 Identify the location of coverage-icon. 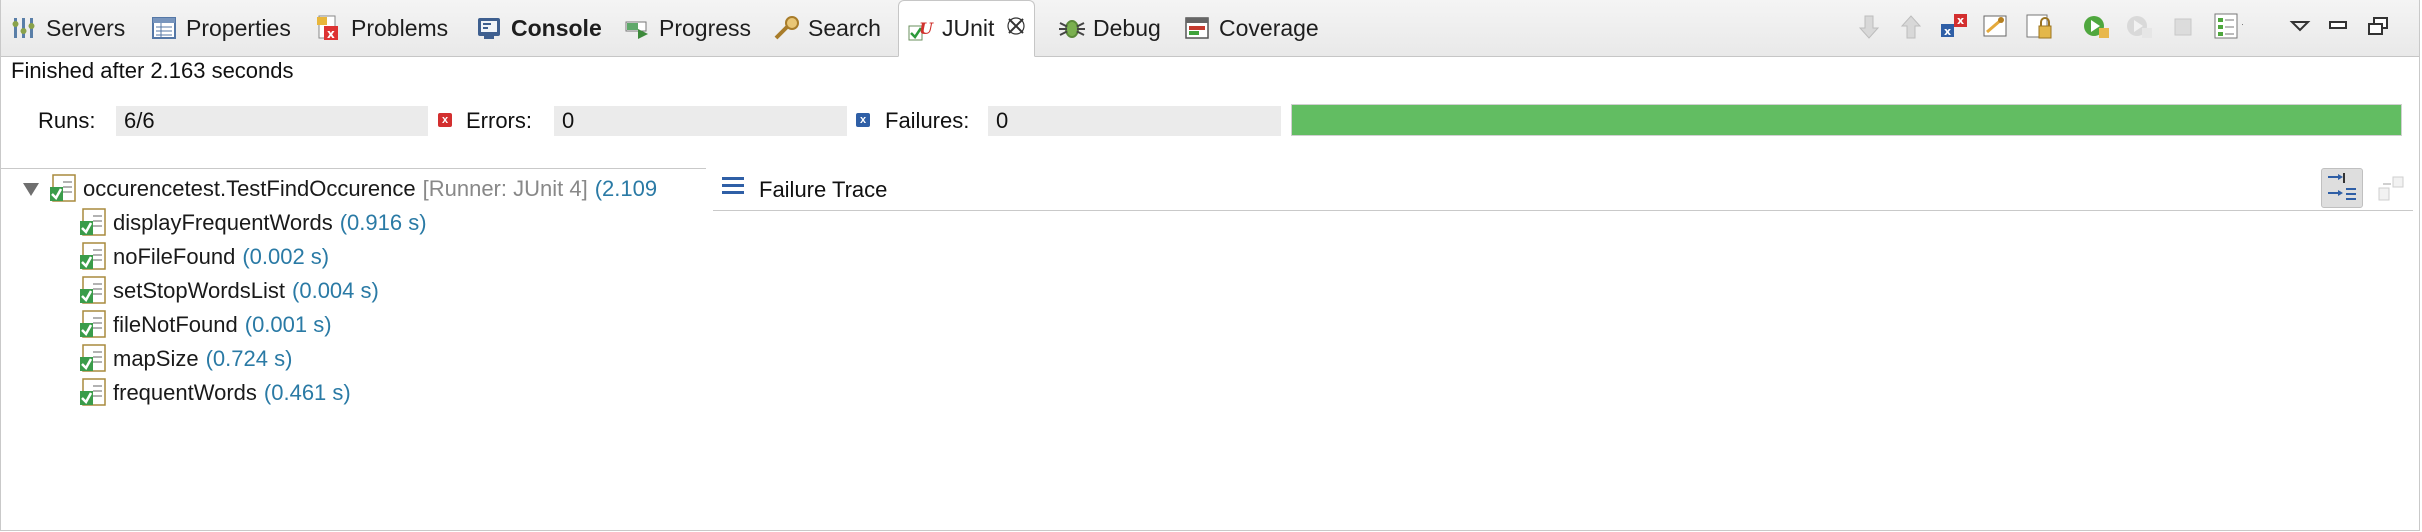
(1197, 28).